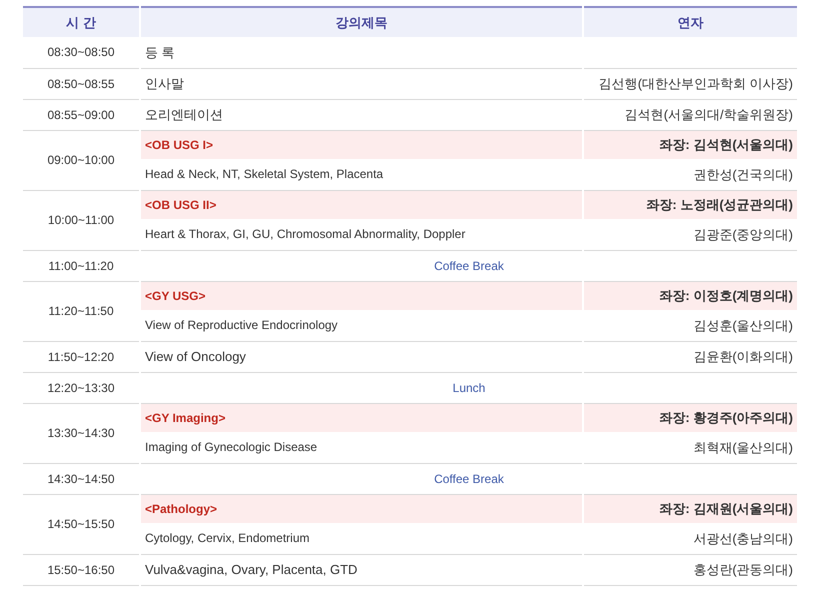 The image size is (816, 604). What do you see at coordinates (361, 538) in the screenshot?
I see `lecture-title: Cytology, Cervix, Endometrium` at bounding box center [361, 538].